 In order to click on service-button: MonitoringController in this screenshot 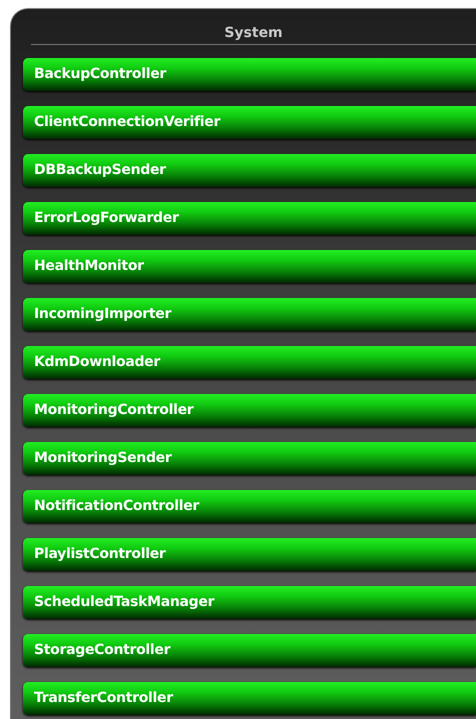, I will do `click(249, 410)`.